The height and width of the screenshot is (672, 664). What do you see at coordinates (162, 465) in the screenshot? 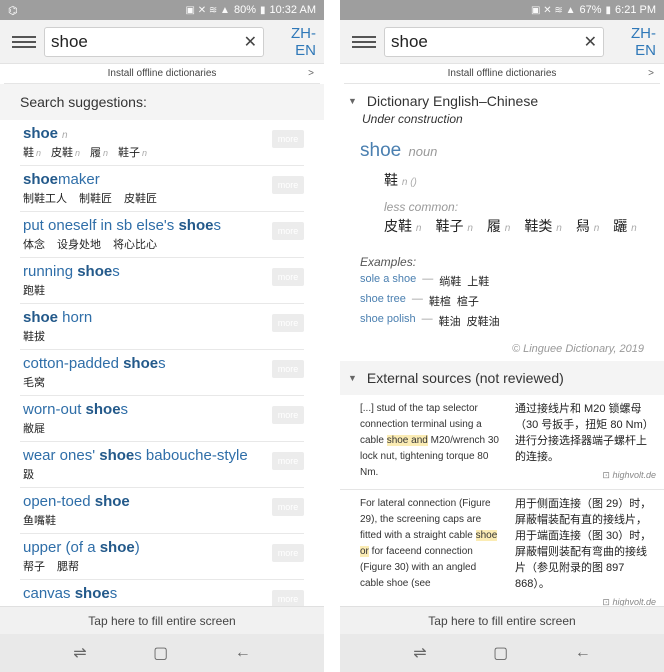
I see `suggestion-item: wear ones' shoes babouche-style 趿 more` at bounding box center [162, 465].